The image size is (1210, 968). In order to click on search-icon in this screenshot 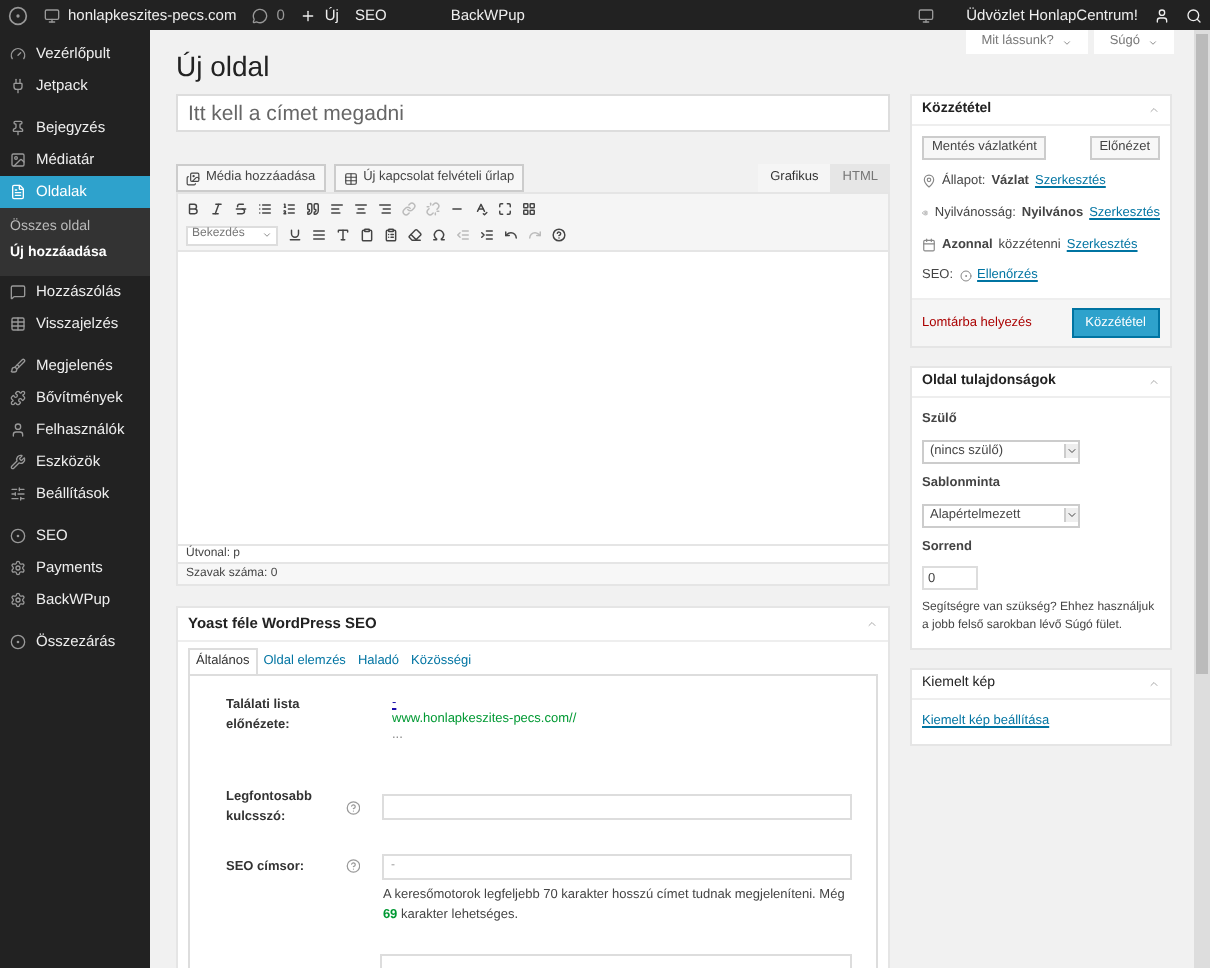, I will do `click(1194, 15)`.